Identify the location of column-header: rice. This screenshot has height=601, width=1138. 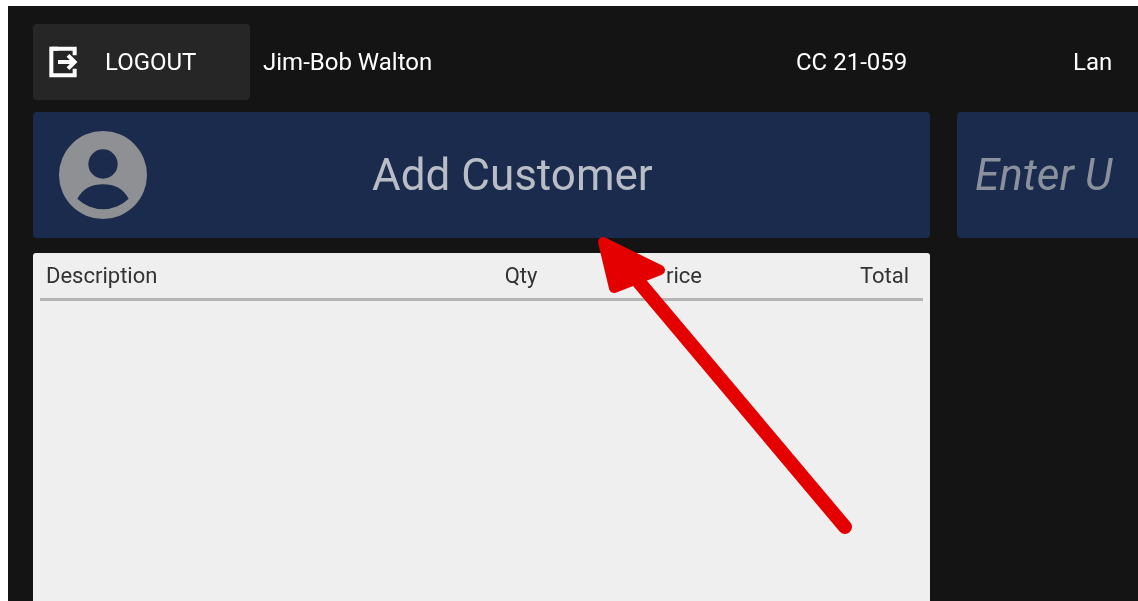
(684, 276).